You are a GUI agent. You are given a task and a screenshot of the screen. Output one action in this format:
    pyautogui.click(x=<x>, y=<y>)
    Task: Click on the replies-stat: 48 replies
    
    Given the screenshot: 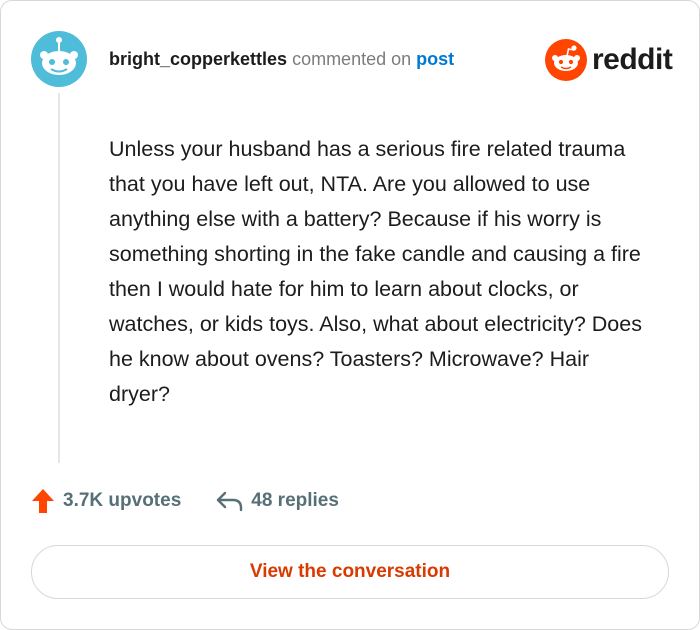 What is the action you would take?
    pyautogui.click(x=277, y=501)
    